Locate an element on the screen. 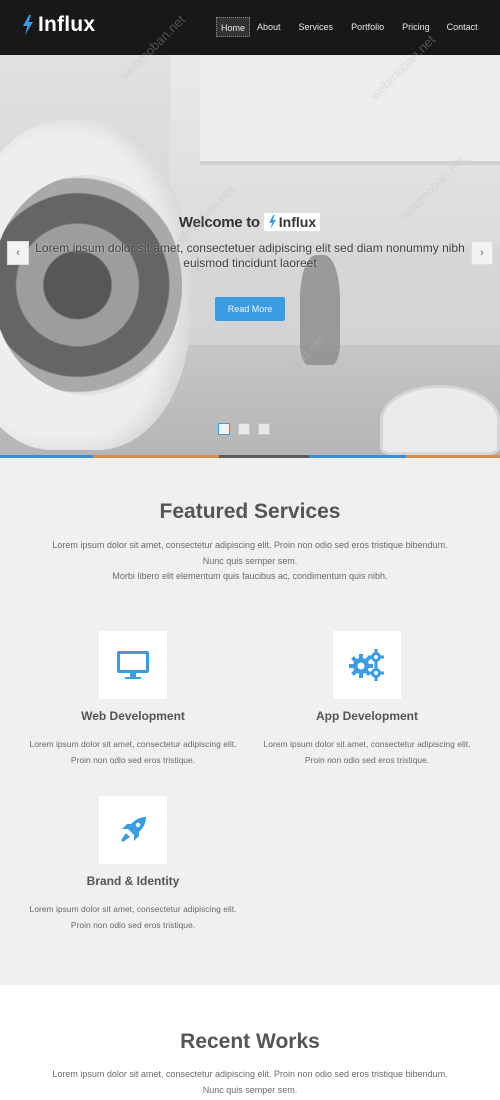 The image size is (500, 1100). service-title: App Development is located at coordinates (366, 716).